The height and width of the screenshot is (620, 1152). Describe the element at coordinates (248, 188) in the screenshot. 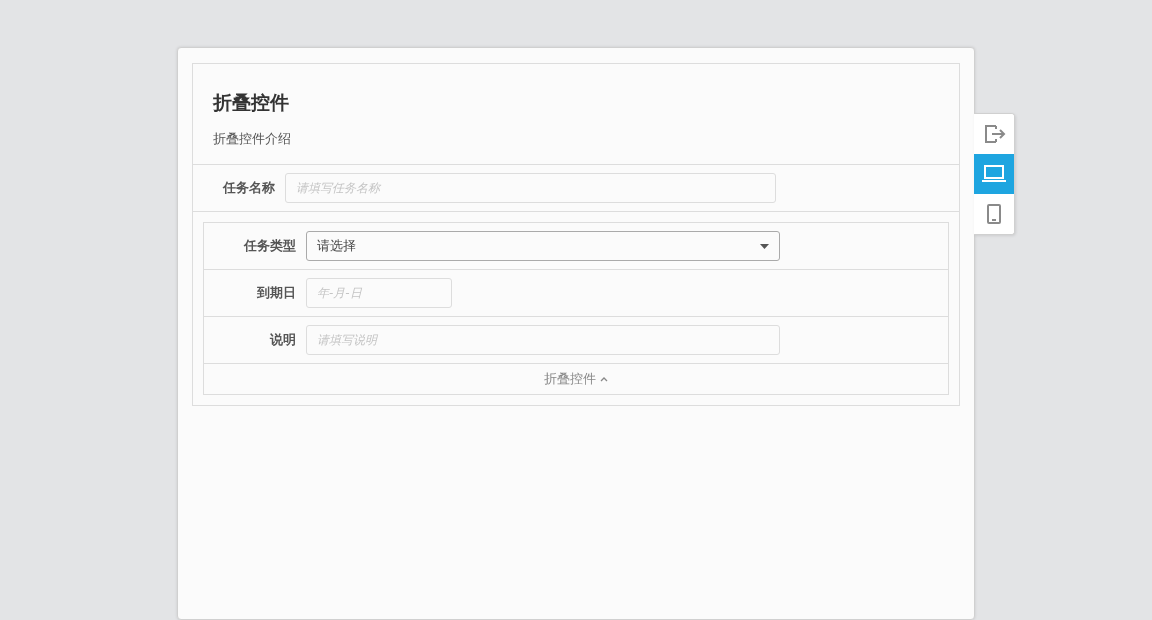

I see `field-label: 任务名称` at that location.